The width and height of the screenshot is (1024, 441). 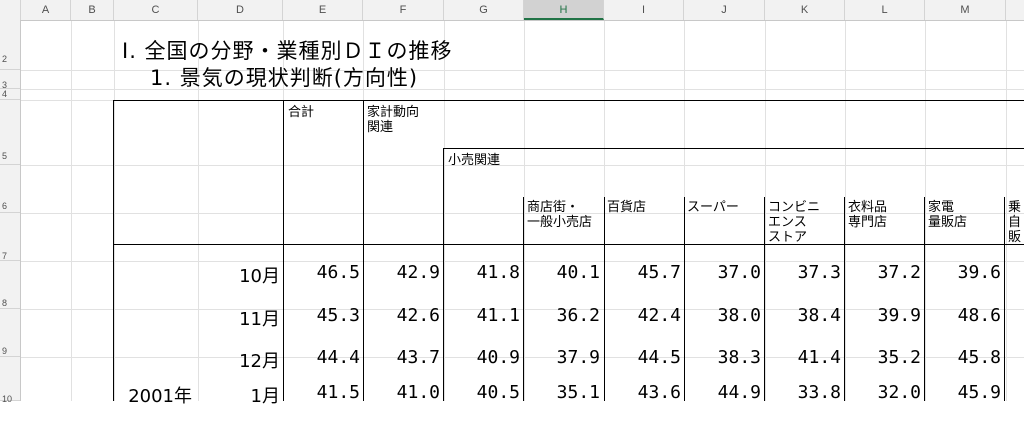 What do you see at coordinates (883, 357) in the screenshot?
I see `di-value-cell: 35.2` at bounding box center [883, 357].